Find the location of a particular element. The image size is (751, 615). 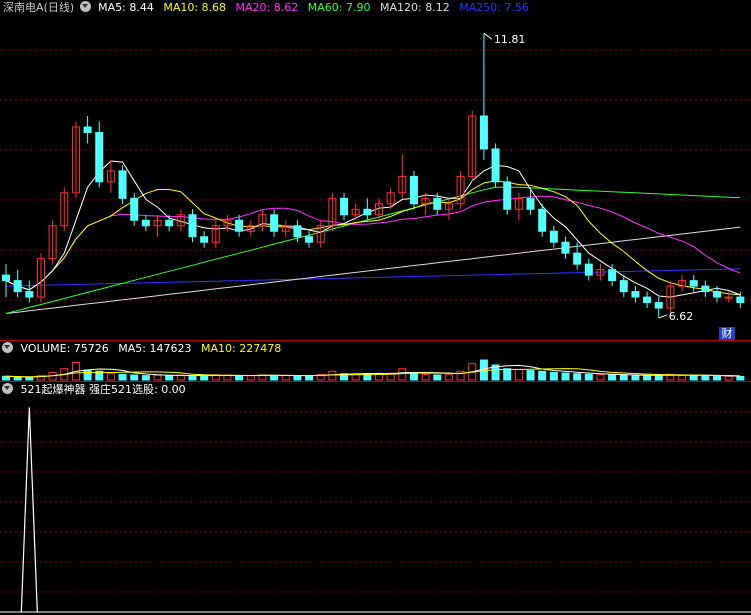

ma20-label: MA20: 8.62 is located at coordinates (267, 7).